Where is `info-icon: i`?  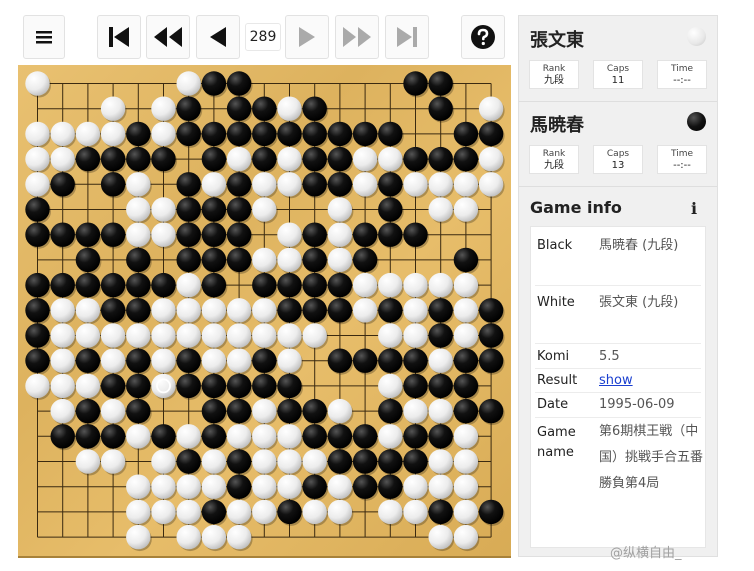
info-icon: i is located at coordinates (694, 208).